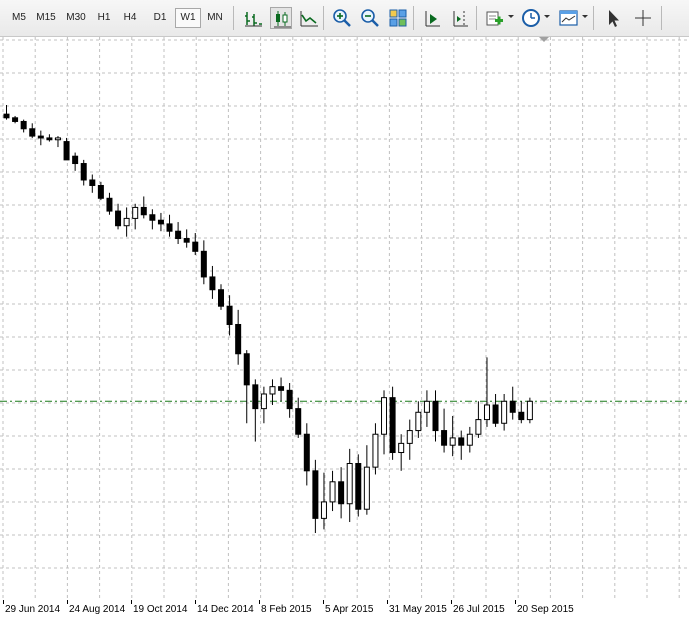 The height and width of the screenshot is (621, 689). Describe the element at coordinates (398, 18) in the screenshot. I see `tile-windows-button` at that location.